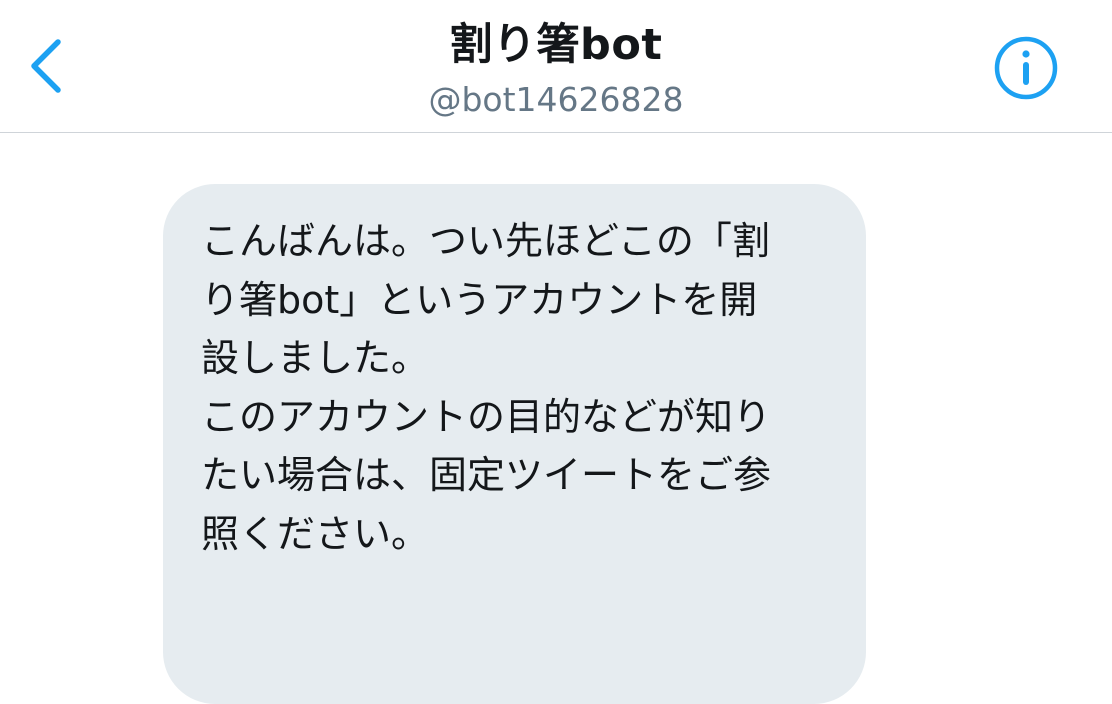 Image resolution: width=1112 pixels, height=704 pixels. What do you see at coordinates (556, 45) in the screenshot?
I see `display-name: 割り箸bot` at bounding box center [556, 45].